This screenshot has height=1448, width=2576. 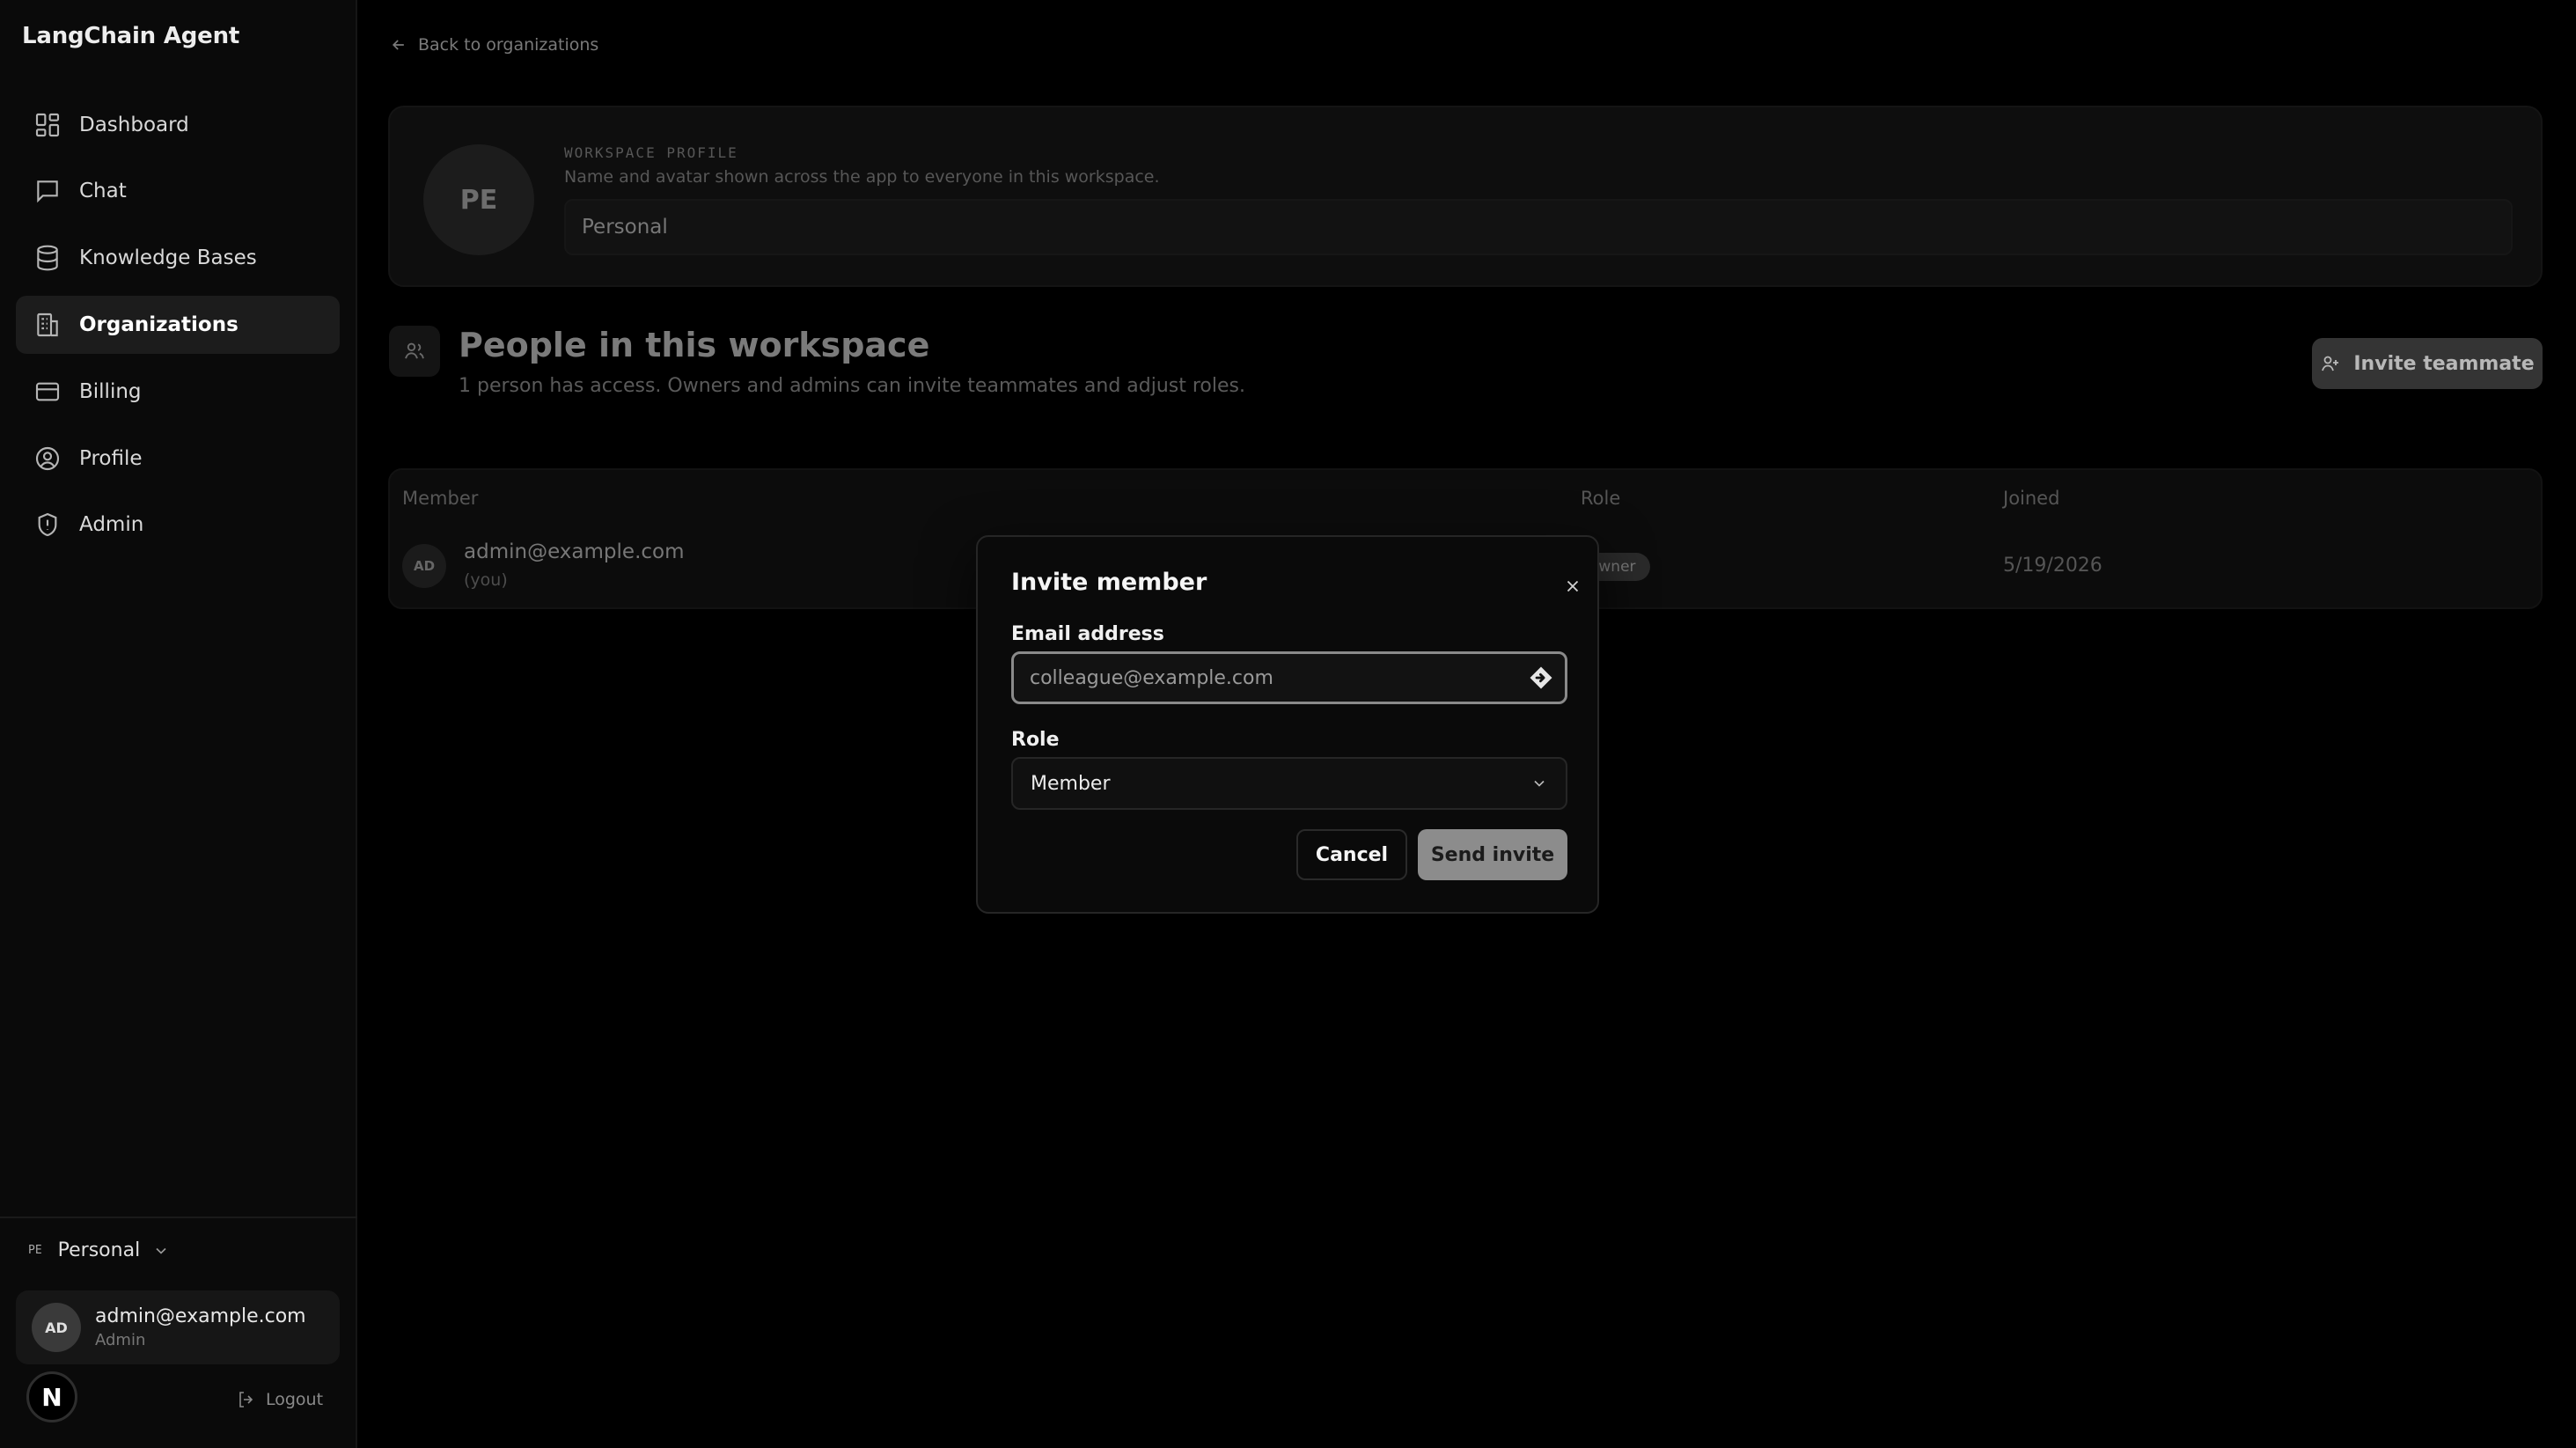 I want to click on column-header-role: Role, so click(x=1601, y=498).